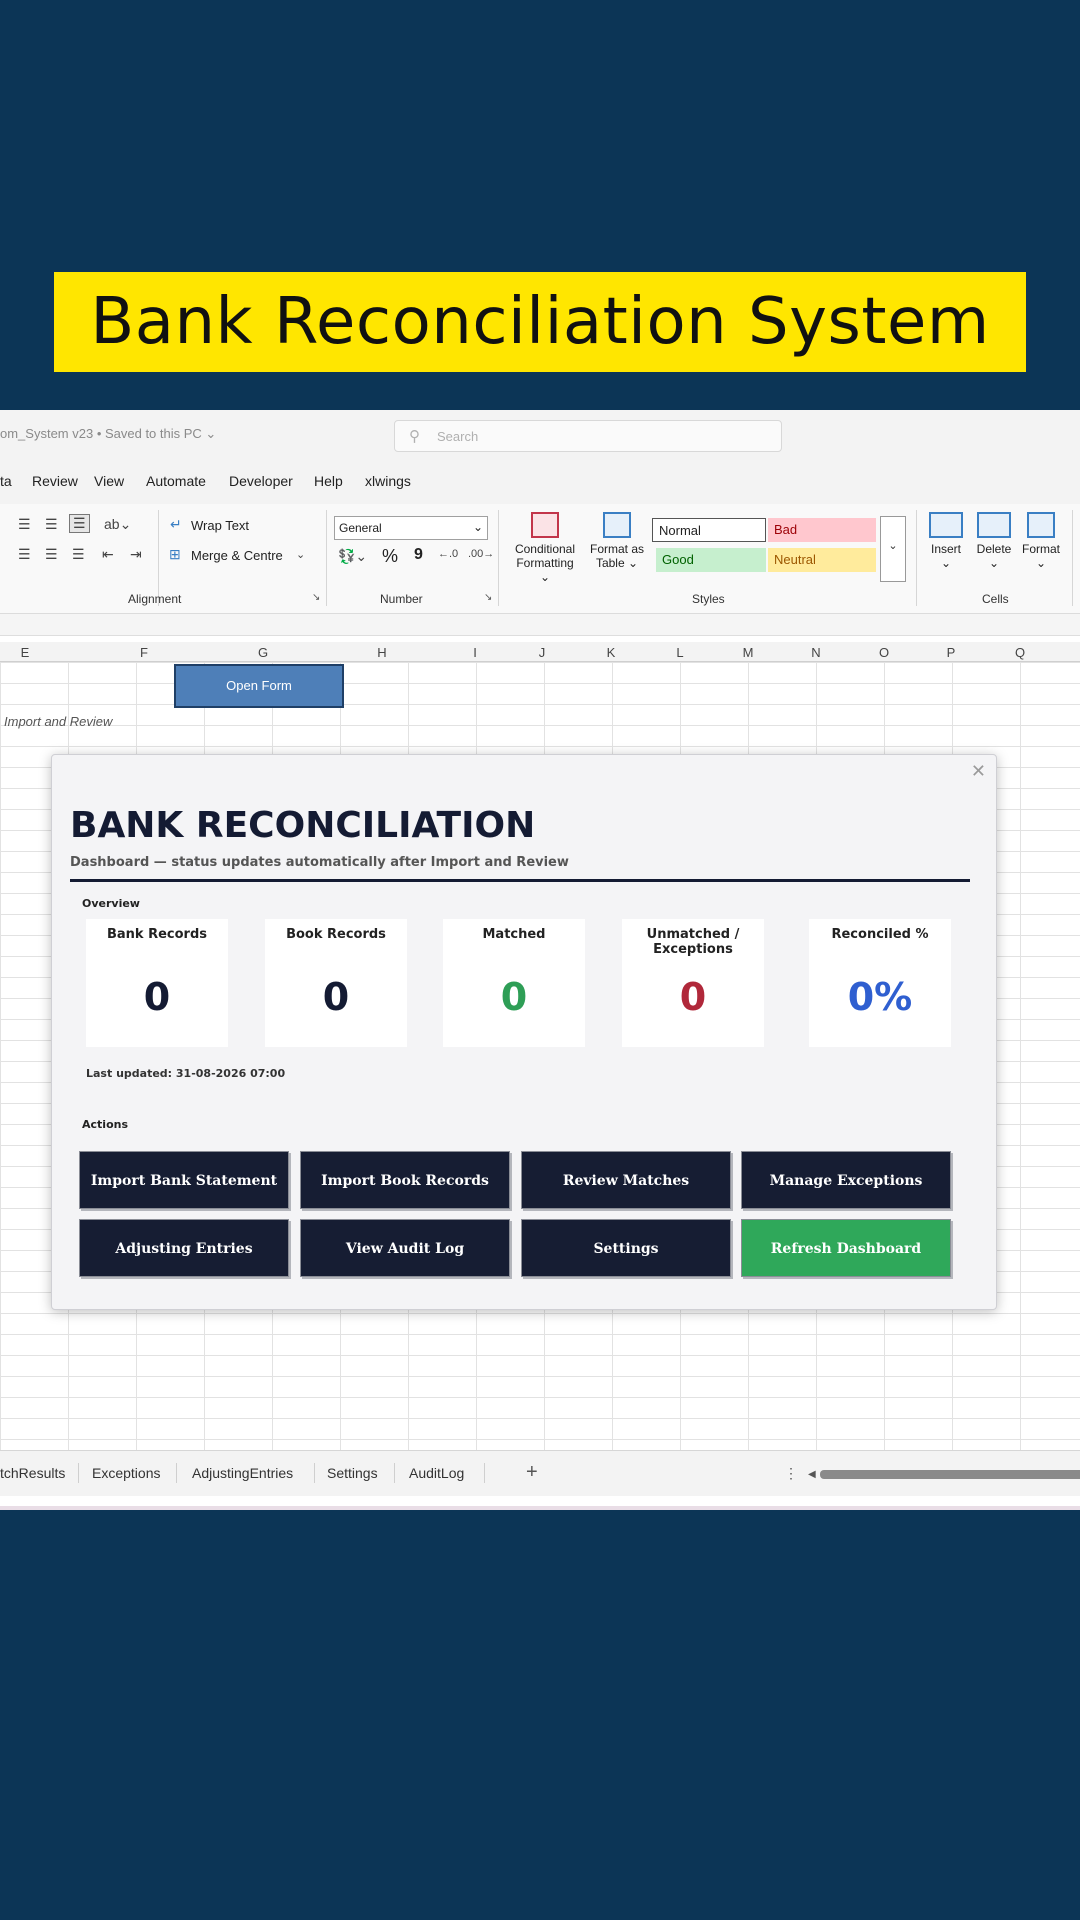 The image size is (1080, 1920). Describe the element at coordinates (136, 554) in the screenshot. I see `increase-indent-icon: ⇥` at that location.